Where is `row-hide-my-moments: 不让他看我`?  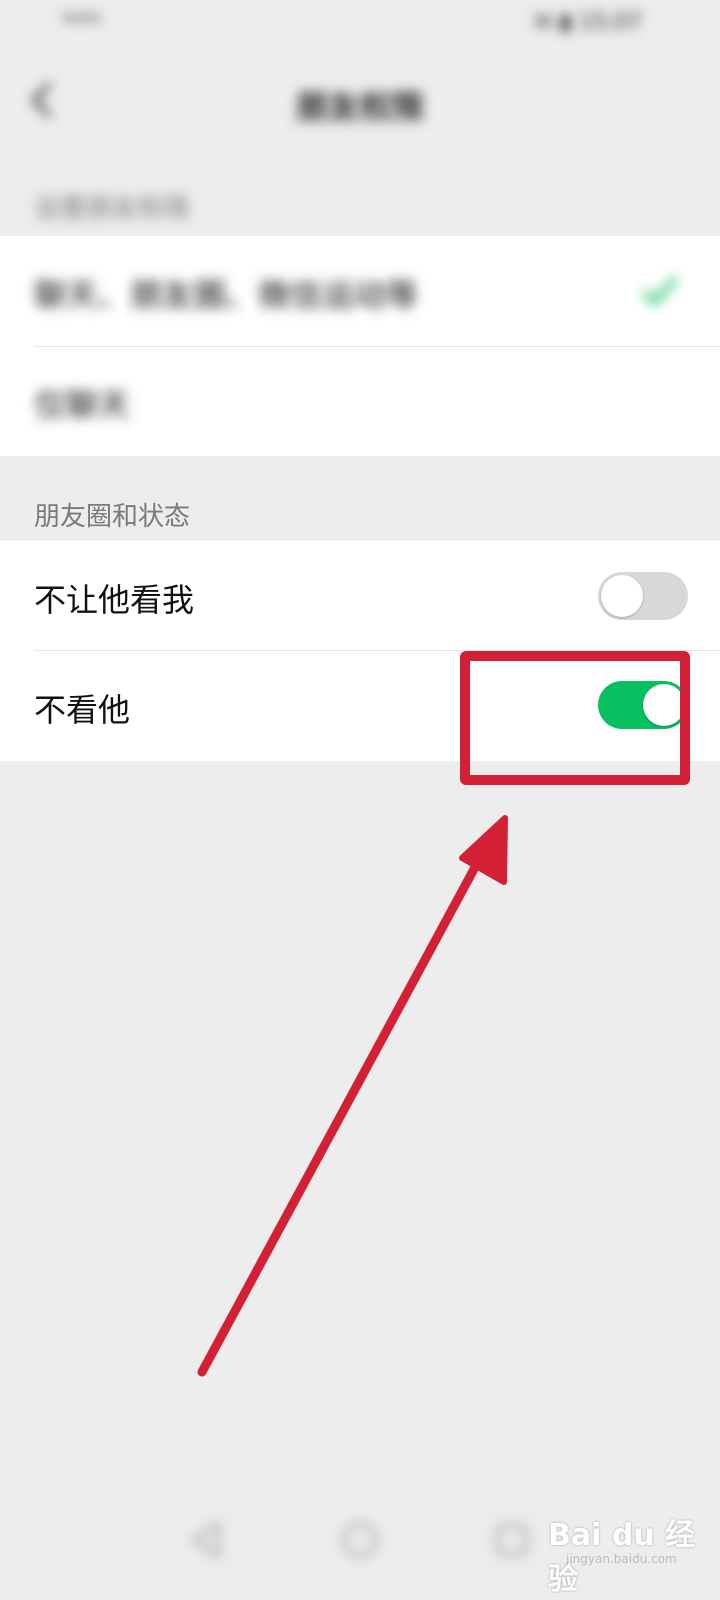 row-hide-my-moments: 不让他看我 is located at coordinates (360, 596).